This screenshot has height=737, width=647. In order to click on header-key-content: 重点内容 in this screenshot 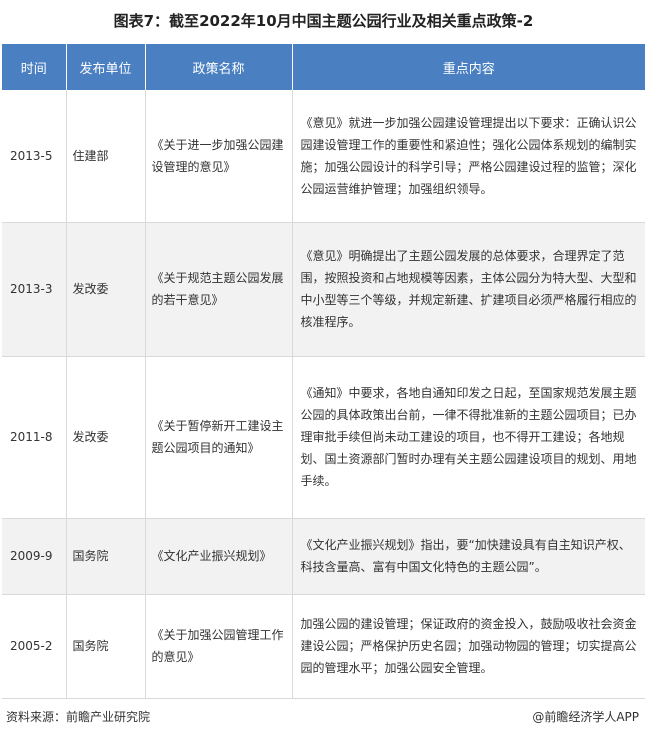, I will do `click(468, 67)`.